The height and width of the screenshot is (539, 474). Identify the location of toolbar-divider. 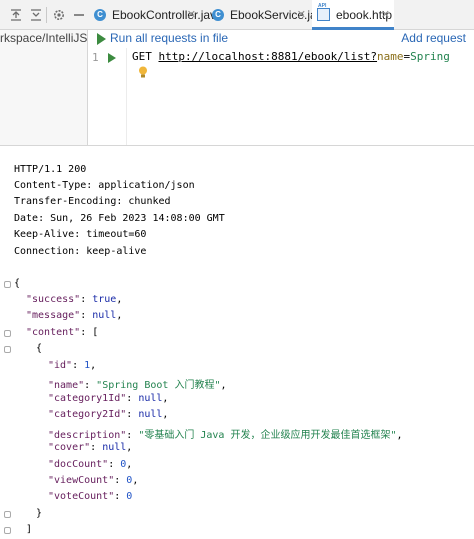
(46, 15).